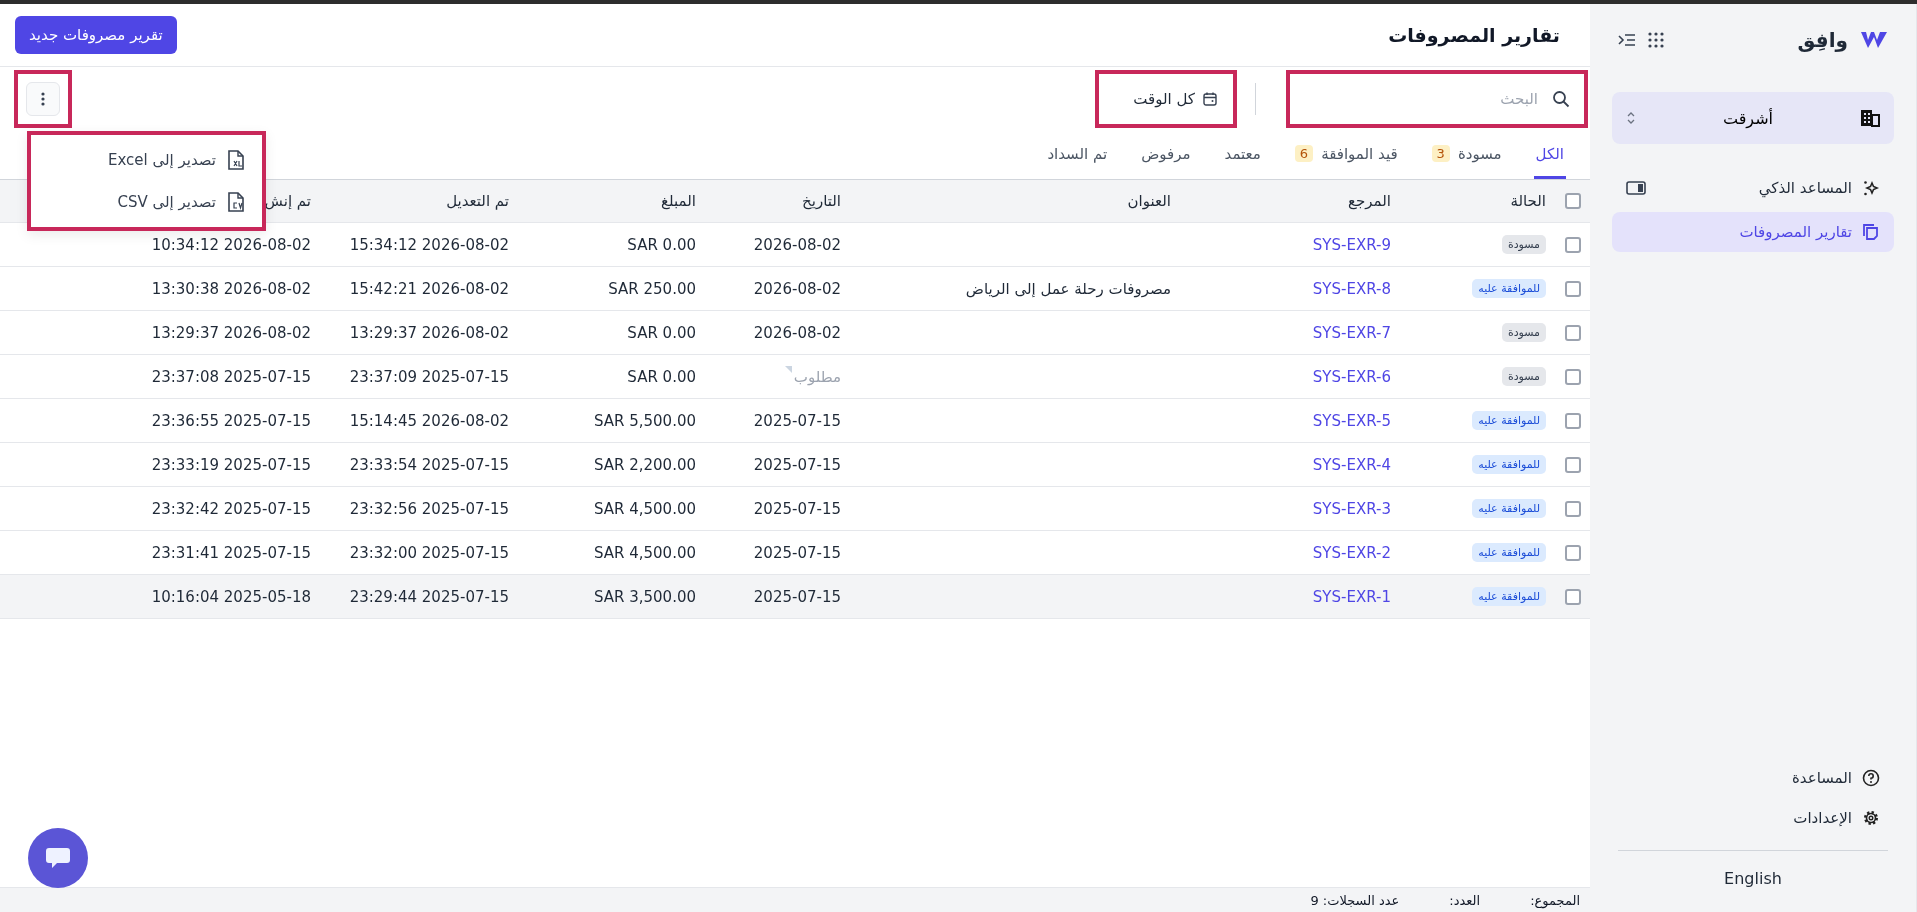  Describe the element at coordinates (429, 376) in the screenshot. I see `table-cell: 23:37:09 2025-07-15` at that location.